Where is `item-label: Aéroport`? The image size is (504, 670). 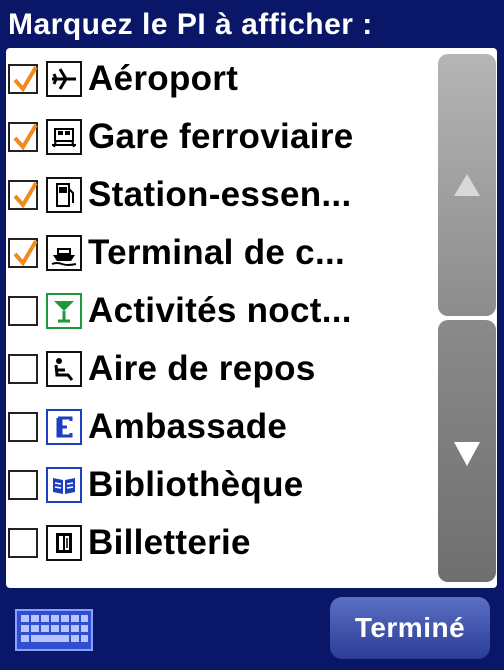 item-label: Aéroport is located at coordinates (163, 78).